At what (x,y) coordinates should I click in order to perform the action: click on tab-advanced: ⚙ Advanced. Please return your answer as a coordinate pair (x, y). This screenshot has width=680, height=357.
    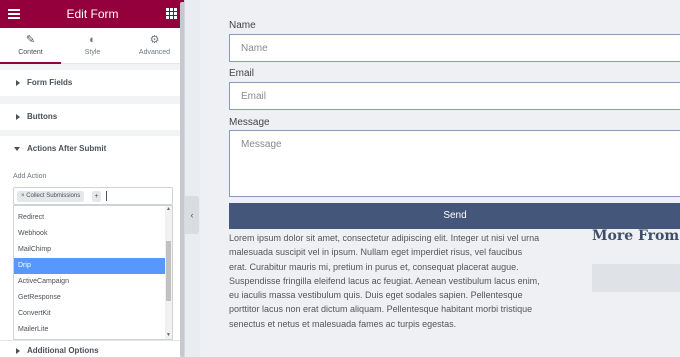
    Looking at the image, I should click on (154, 46).